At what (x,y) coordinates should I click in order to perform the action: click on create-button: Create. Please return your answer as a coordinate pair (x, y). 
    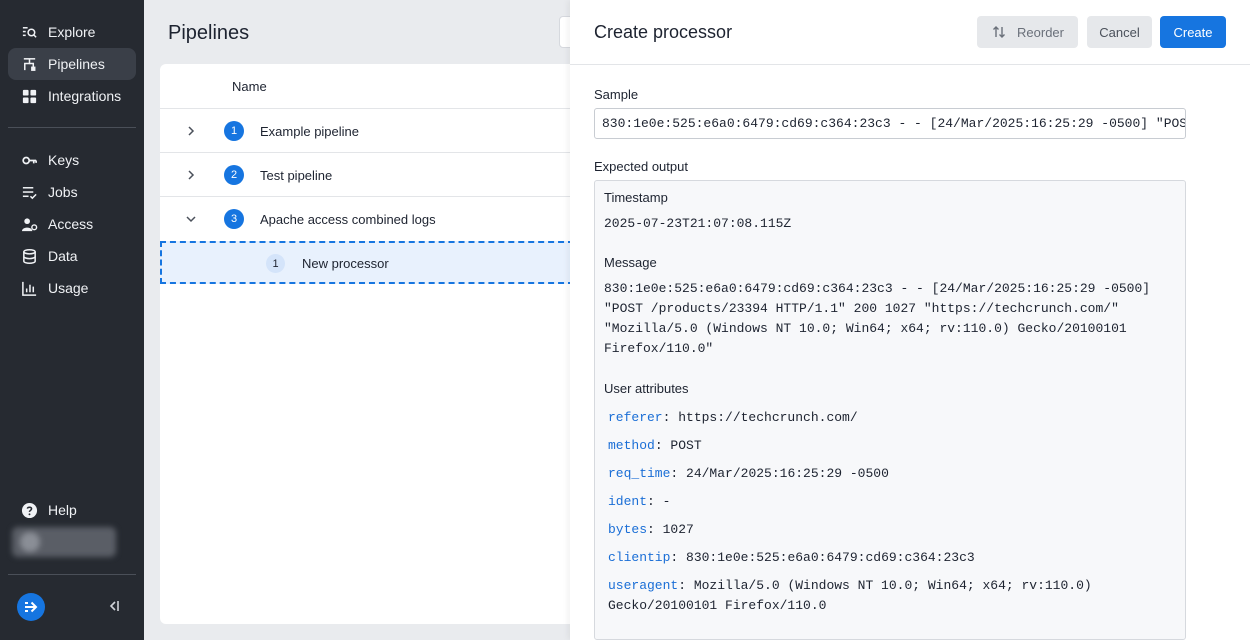
    Looking at the image, I should click on (1193, 32).